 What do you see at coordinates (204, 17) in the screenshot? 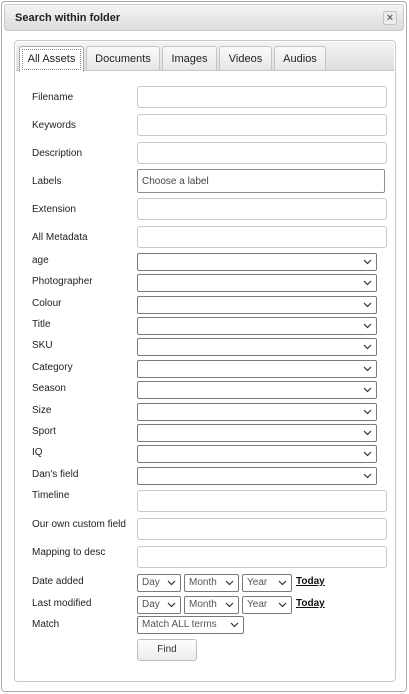
I see `dialog-titlebar: Search within folder ×` at bounding box center [204, 17].